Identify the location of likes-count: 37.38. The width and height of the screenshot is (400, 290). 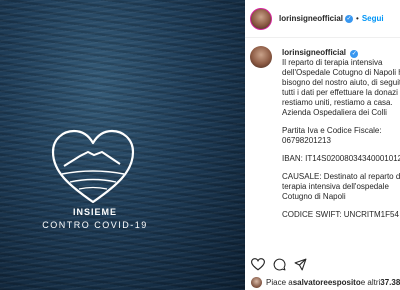
(390, 282).